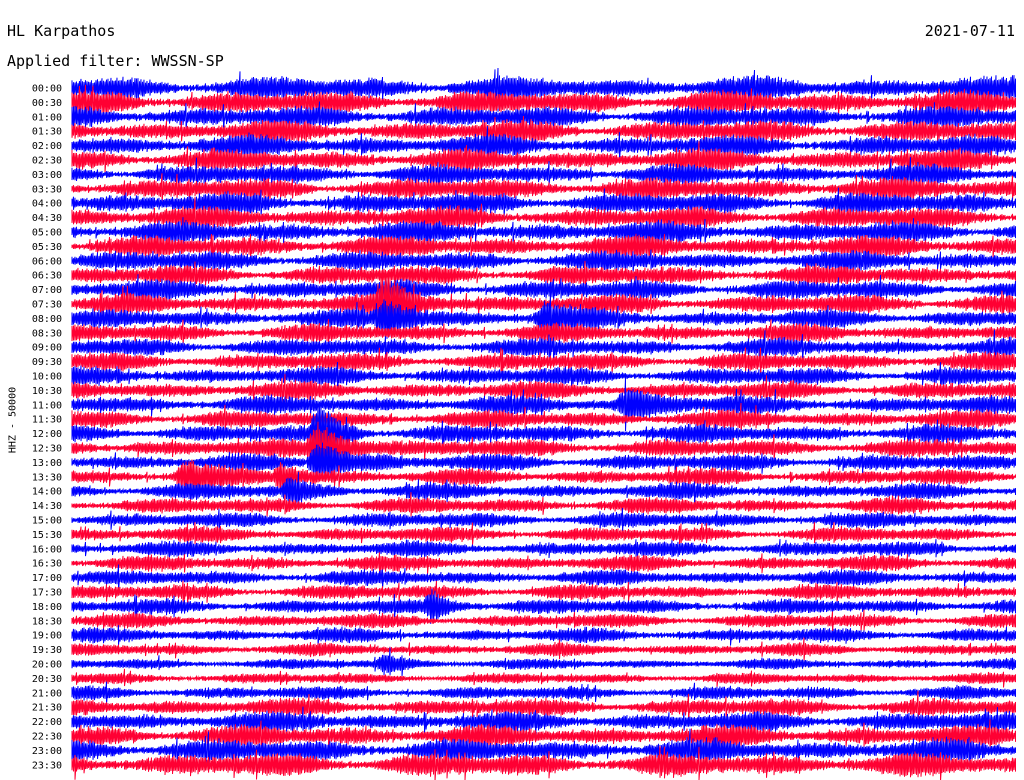 This screenshot has width=1024, height=780. I want to click on time-label: 06:00, so click(47, 261).